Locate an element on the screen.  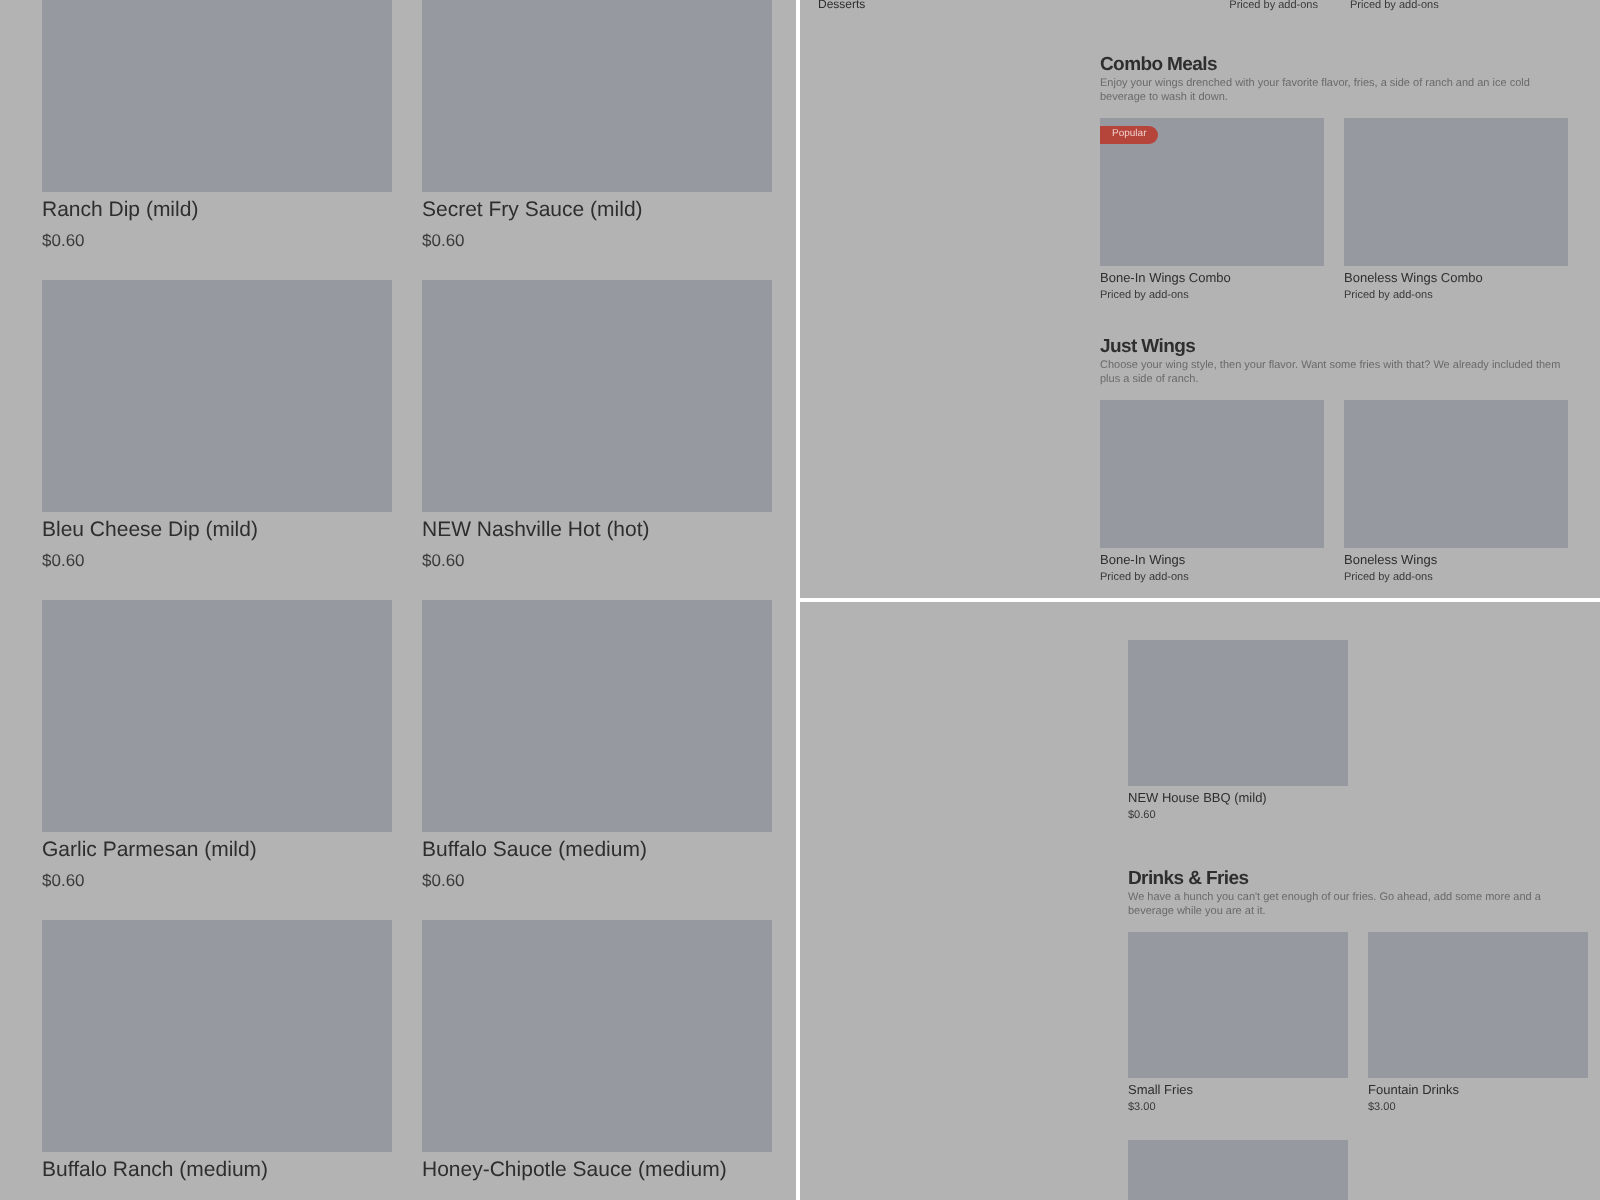
item-name: Bleu Cheese Dip (mild) is located at coordinates (151, 531).